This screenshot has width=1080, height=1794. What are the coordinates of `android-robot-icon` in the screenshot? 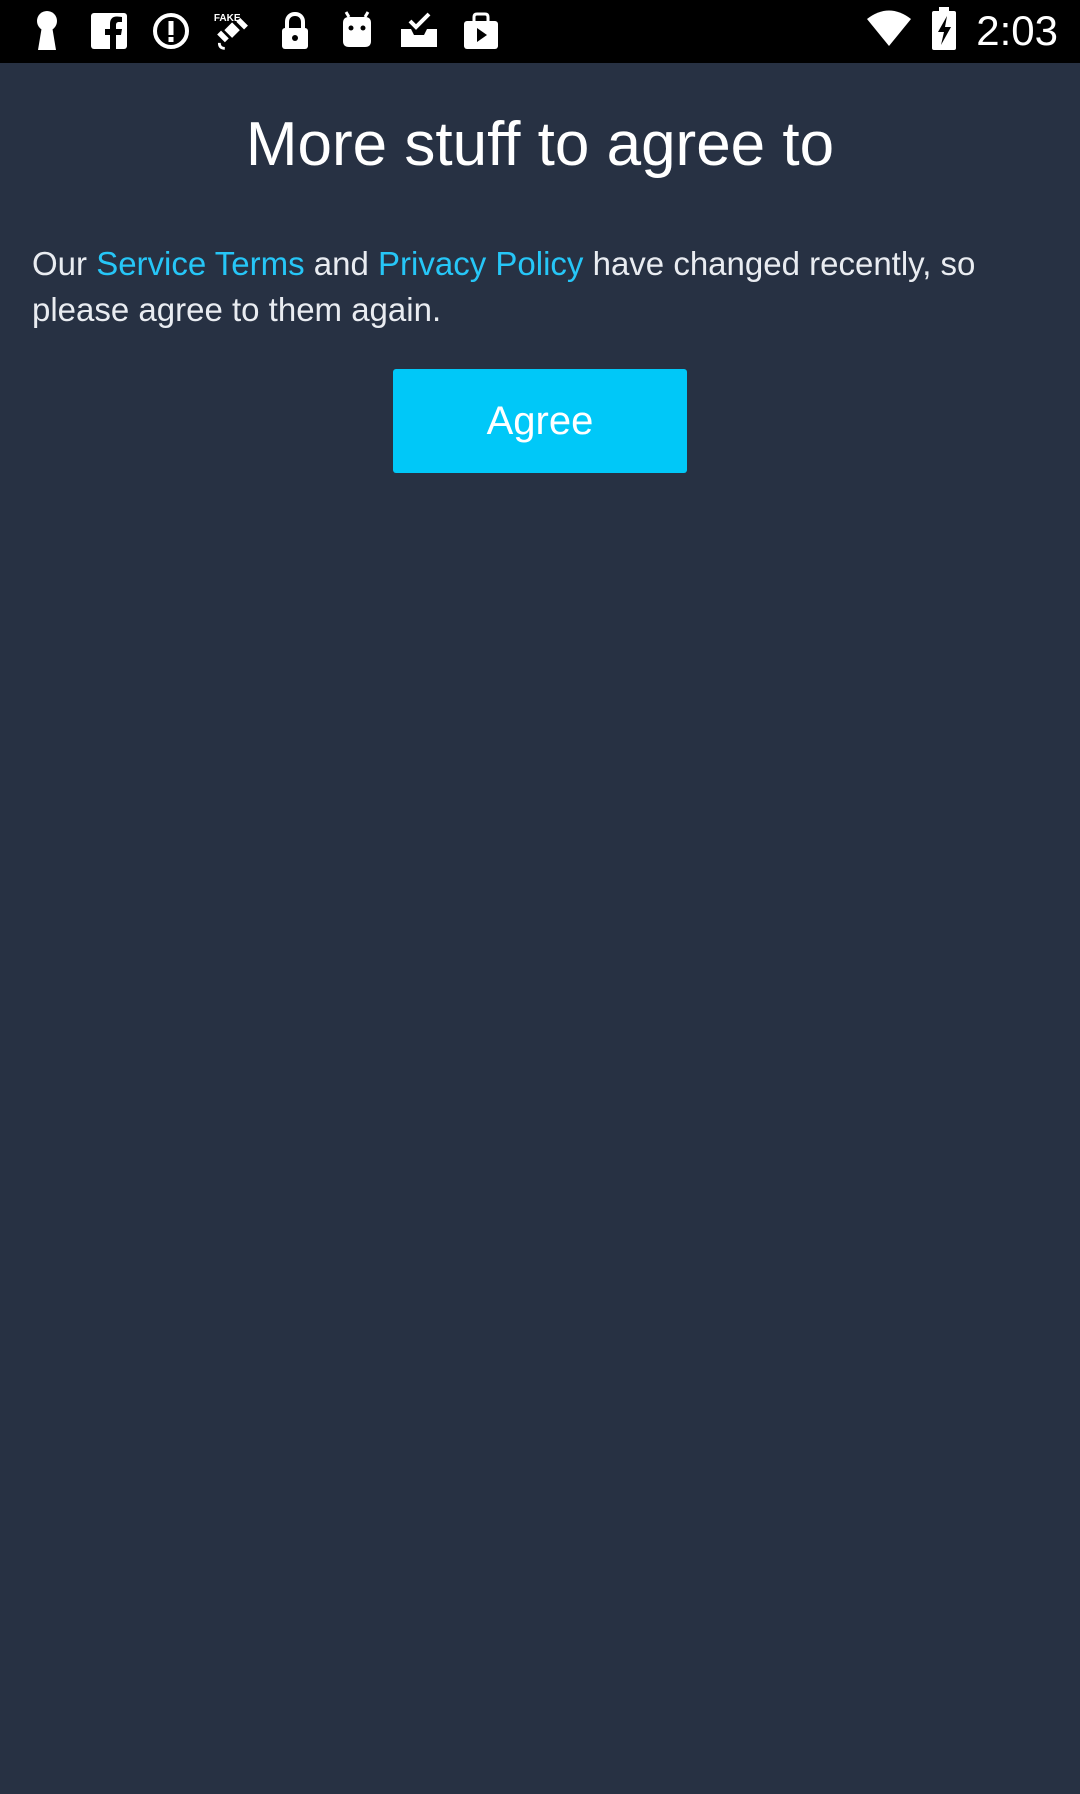 It's located at (357, 31).